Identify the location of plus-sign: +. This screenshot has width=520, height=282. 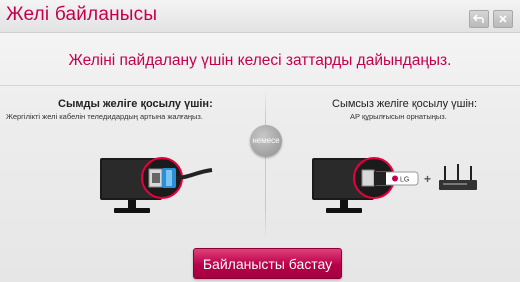
(427, 179).